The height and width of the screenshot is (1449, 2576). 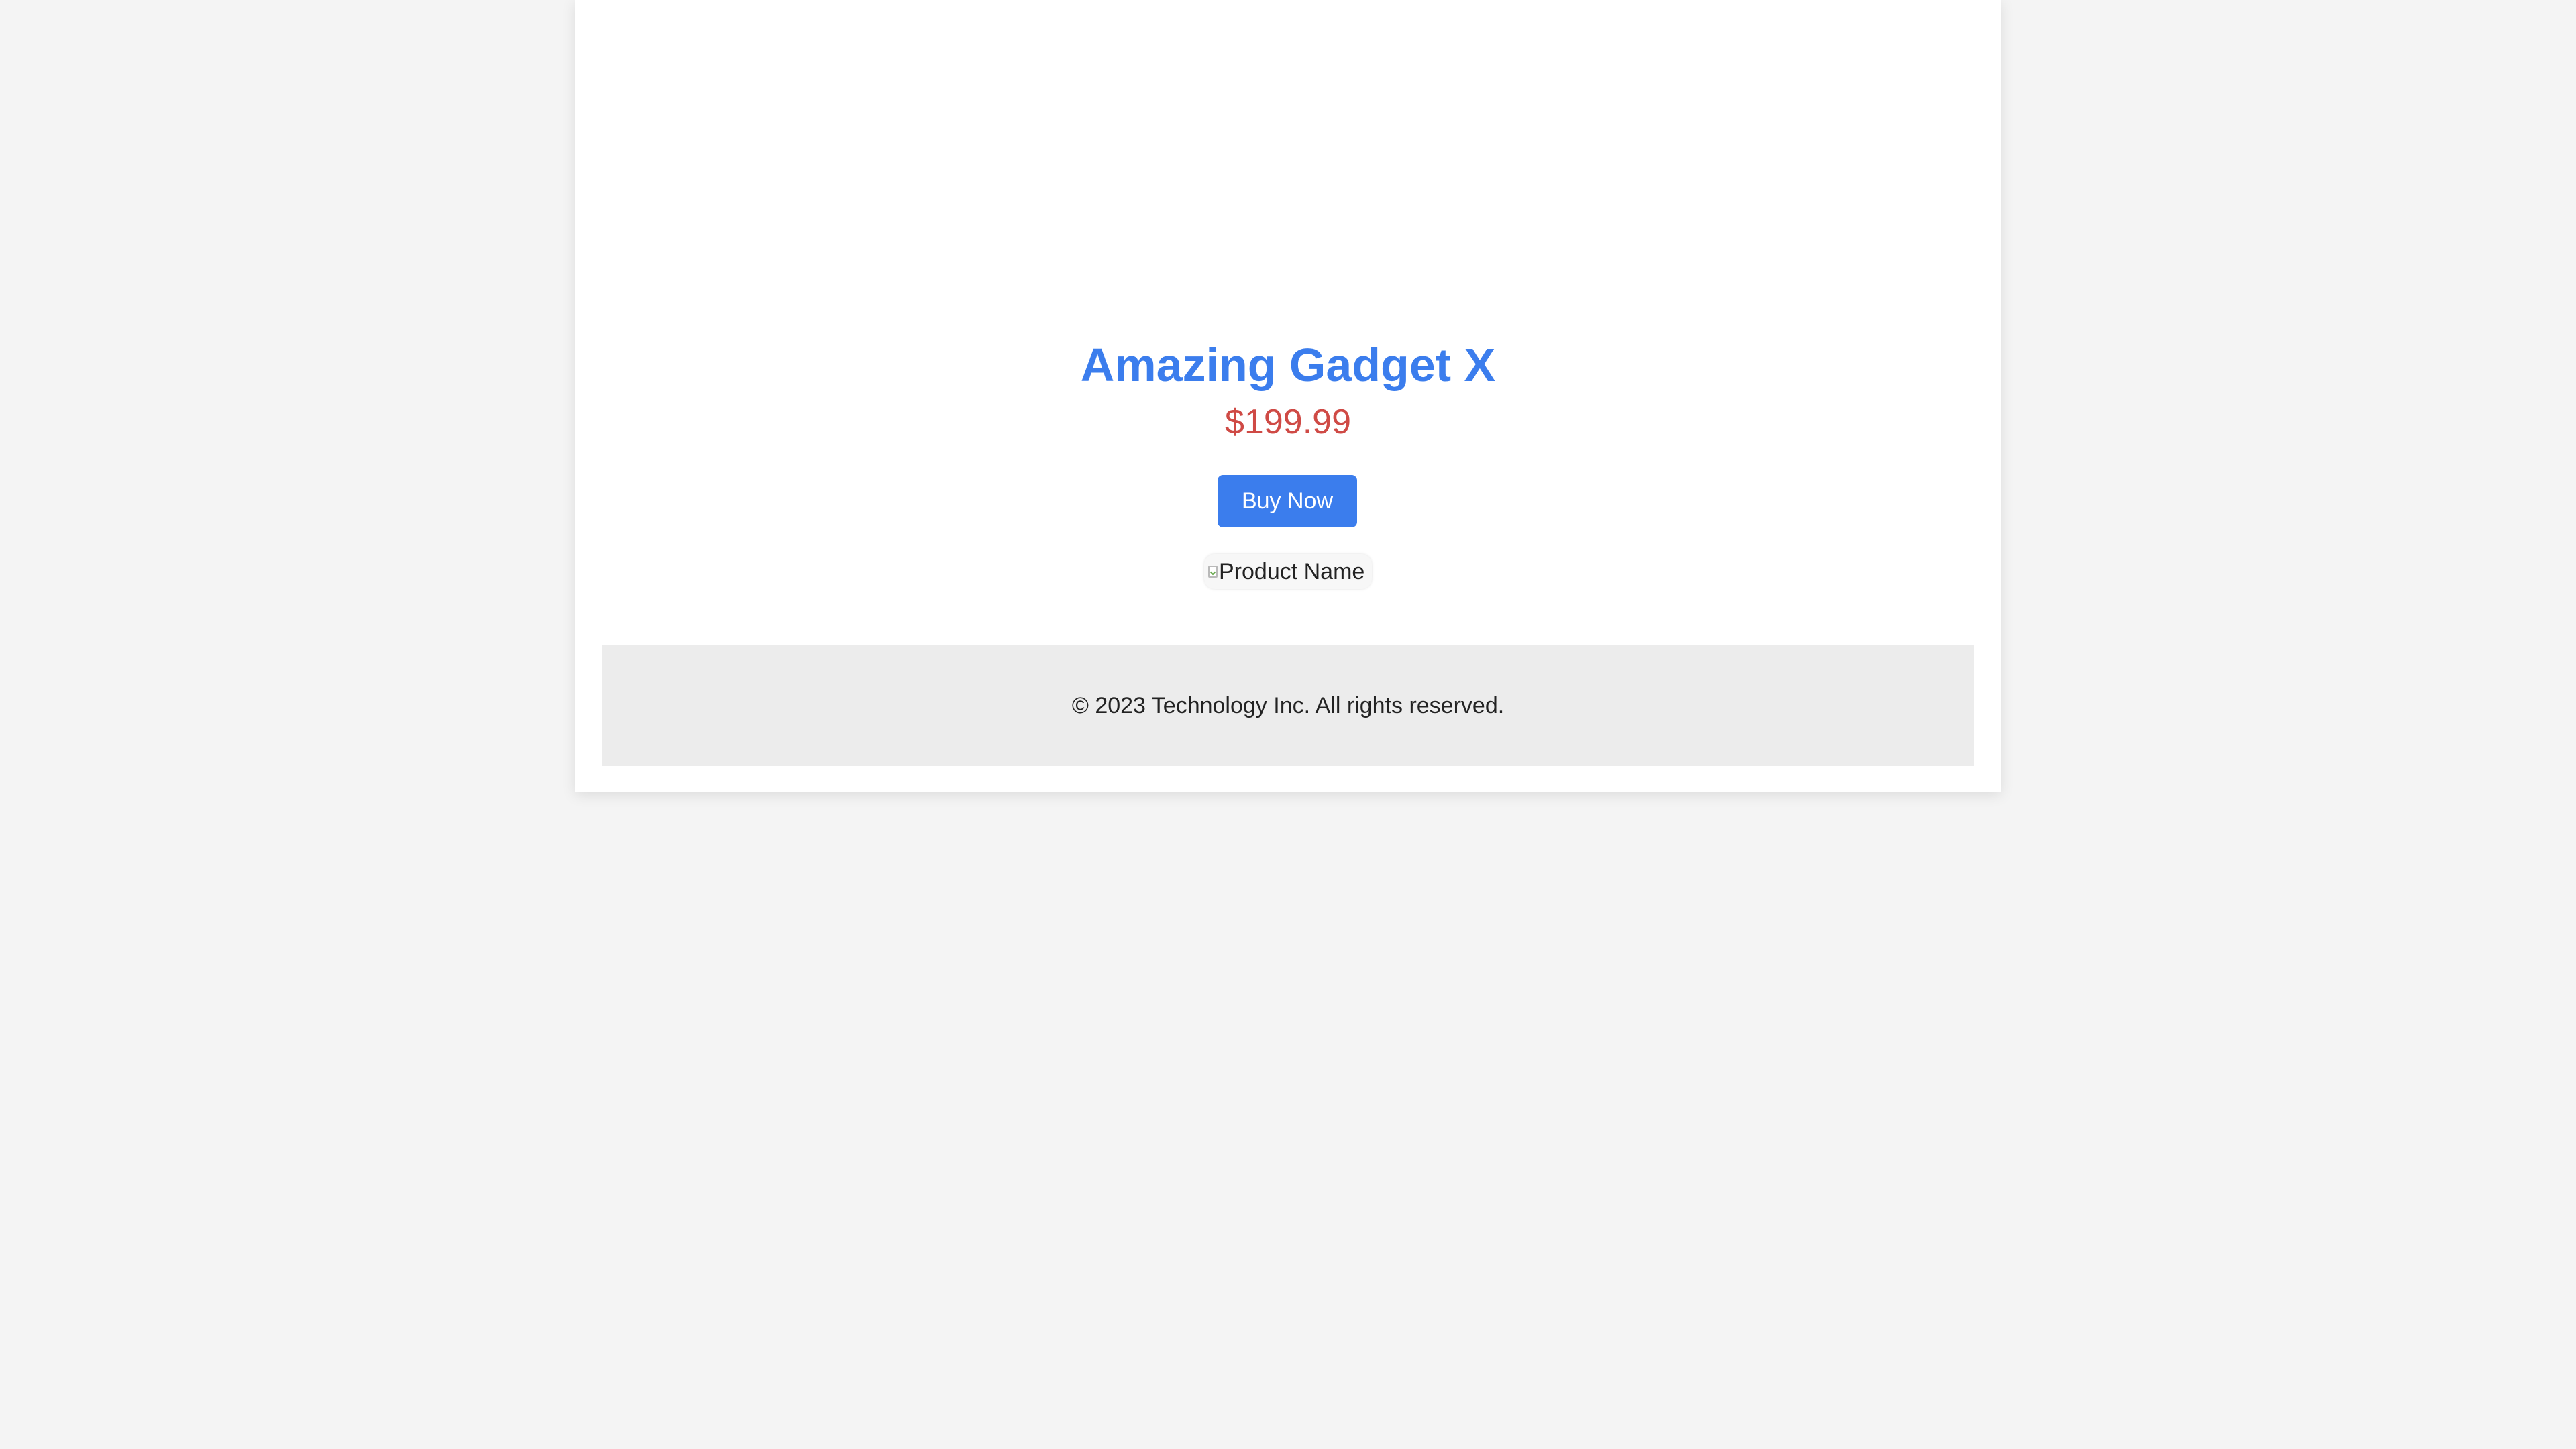 I want to click on product-price: $199.99, so click(x=1288, y=421).